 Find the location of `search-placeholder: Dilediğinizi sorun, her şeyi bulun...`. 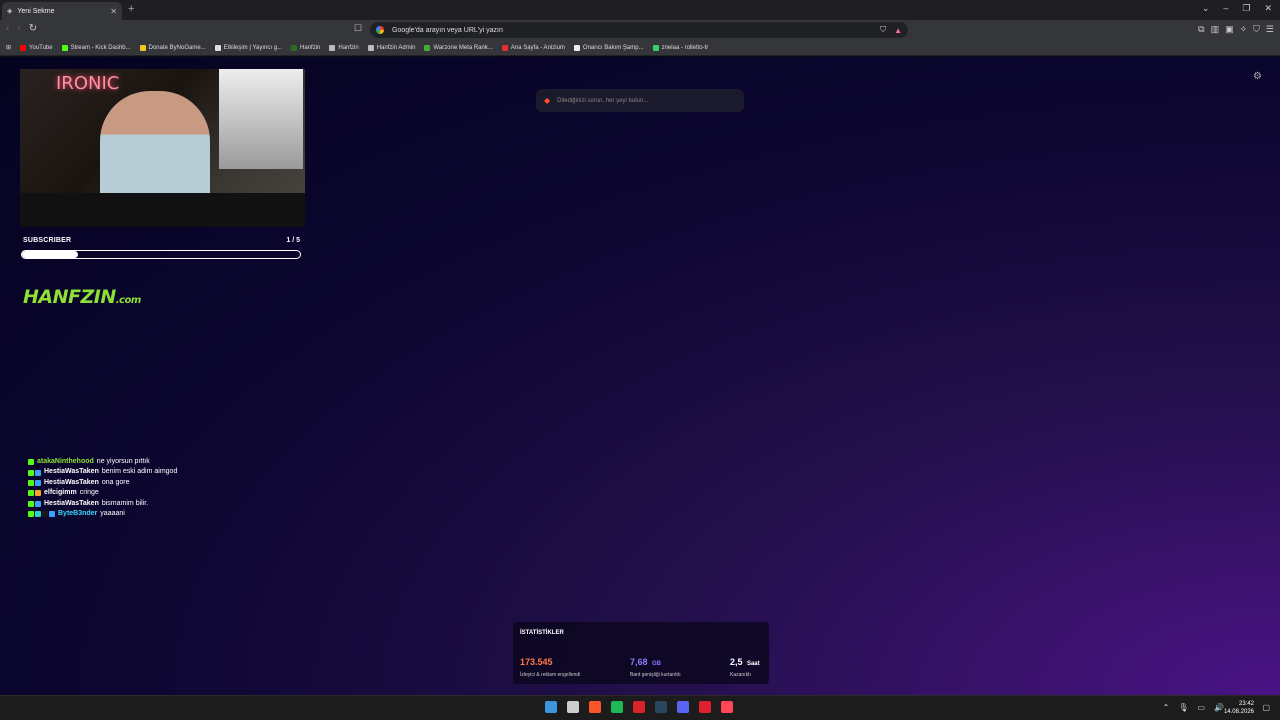

search-placeholder: Dilediğinizi sorun, her şeyi bulun... is located at coordinates (603, 100).